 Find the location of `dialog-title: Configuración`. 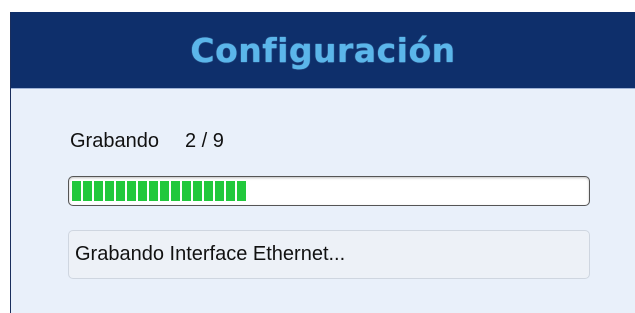

dialog-title: Configuración is located at coordinates (323, 50).